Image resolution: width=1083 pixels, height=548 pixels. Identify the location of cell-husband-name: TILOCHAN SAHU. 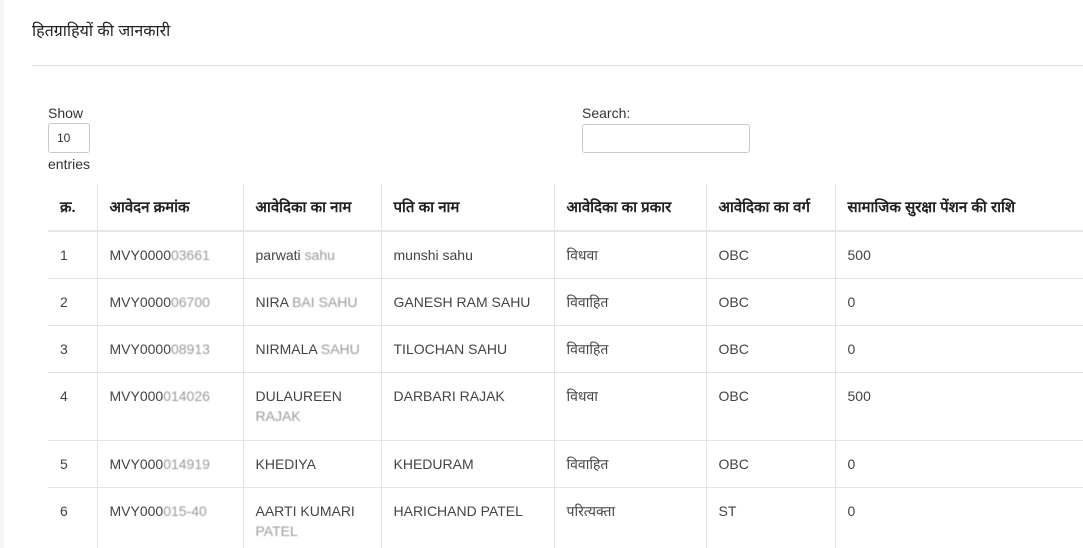
(468, 349).